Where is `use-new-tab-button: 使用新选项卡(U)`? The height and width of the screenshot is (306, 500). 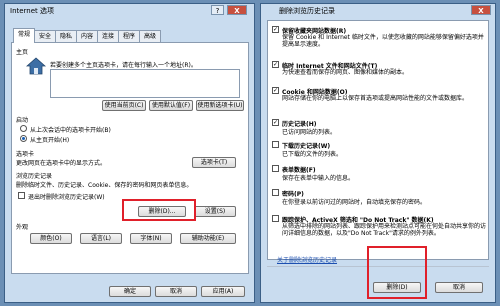
use-new-tab-button: 使用新选项卡(U) is located at coordinates (220, 105).